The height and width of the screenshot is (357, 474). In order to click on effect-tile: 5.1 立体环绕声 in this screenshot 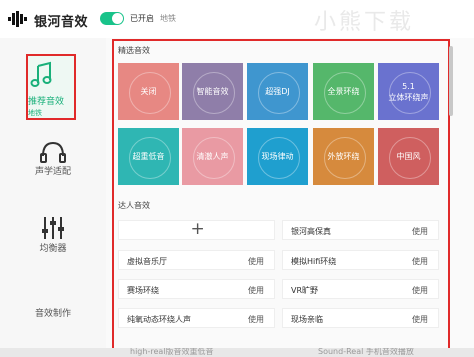, I will do `click(408, 91)`.